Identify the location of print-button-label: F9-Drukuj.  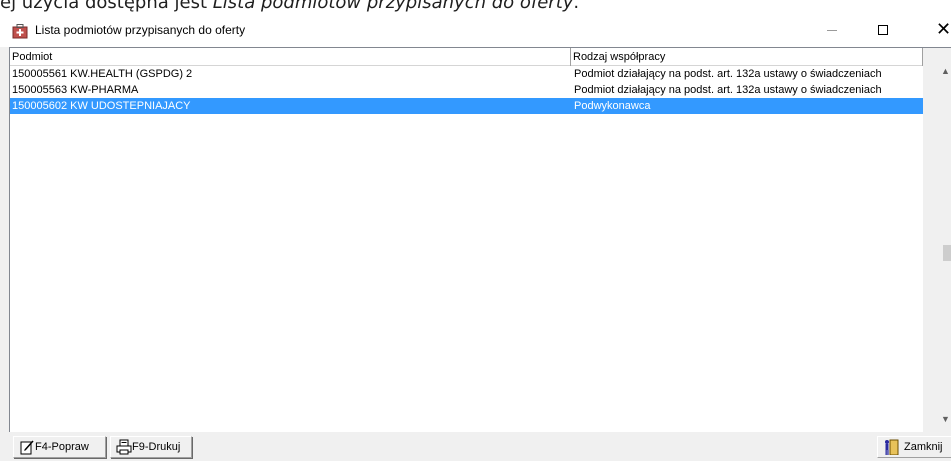
(156, 447).